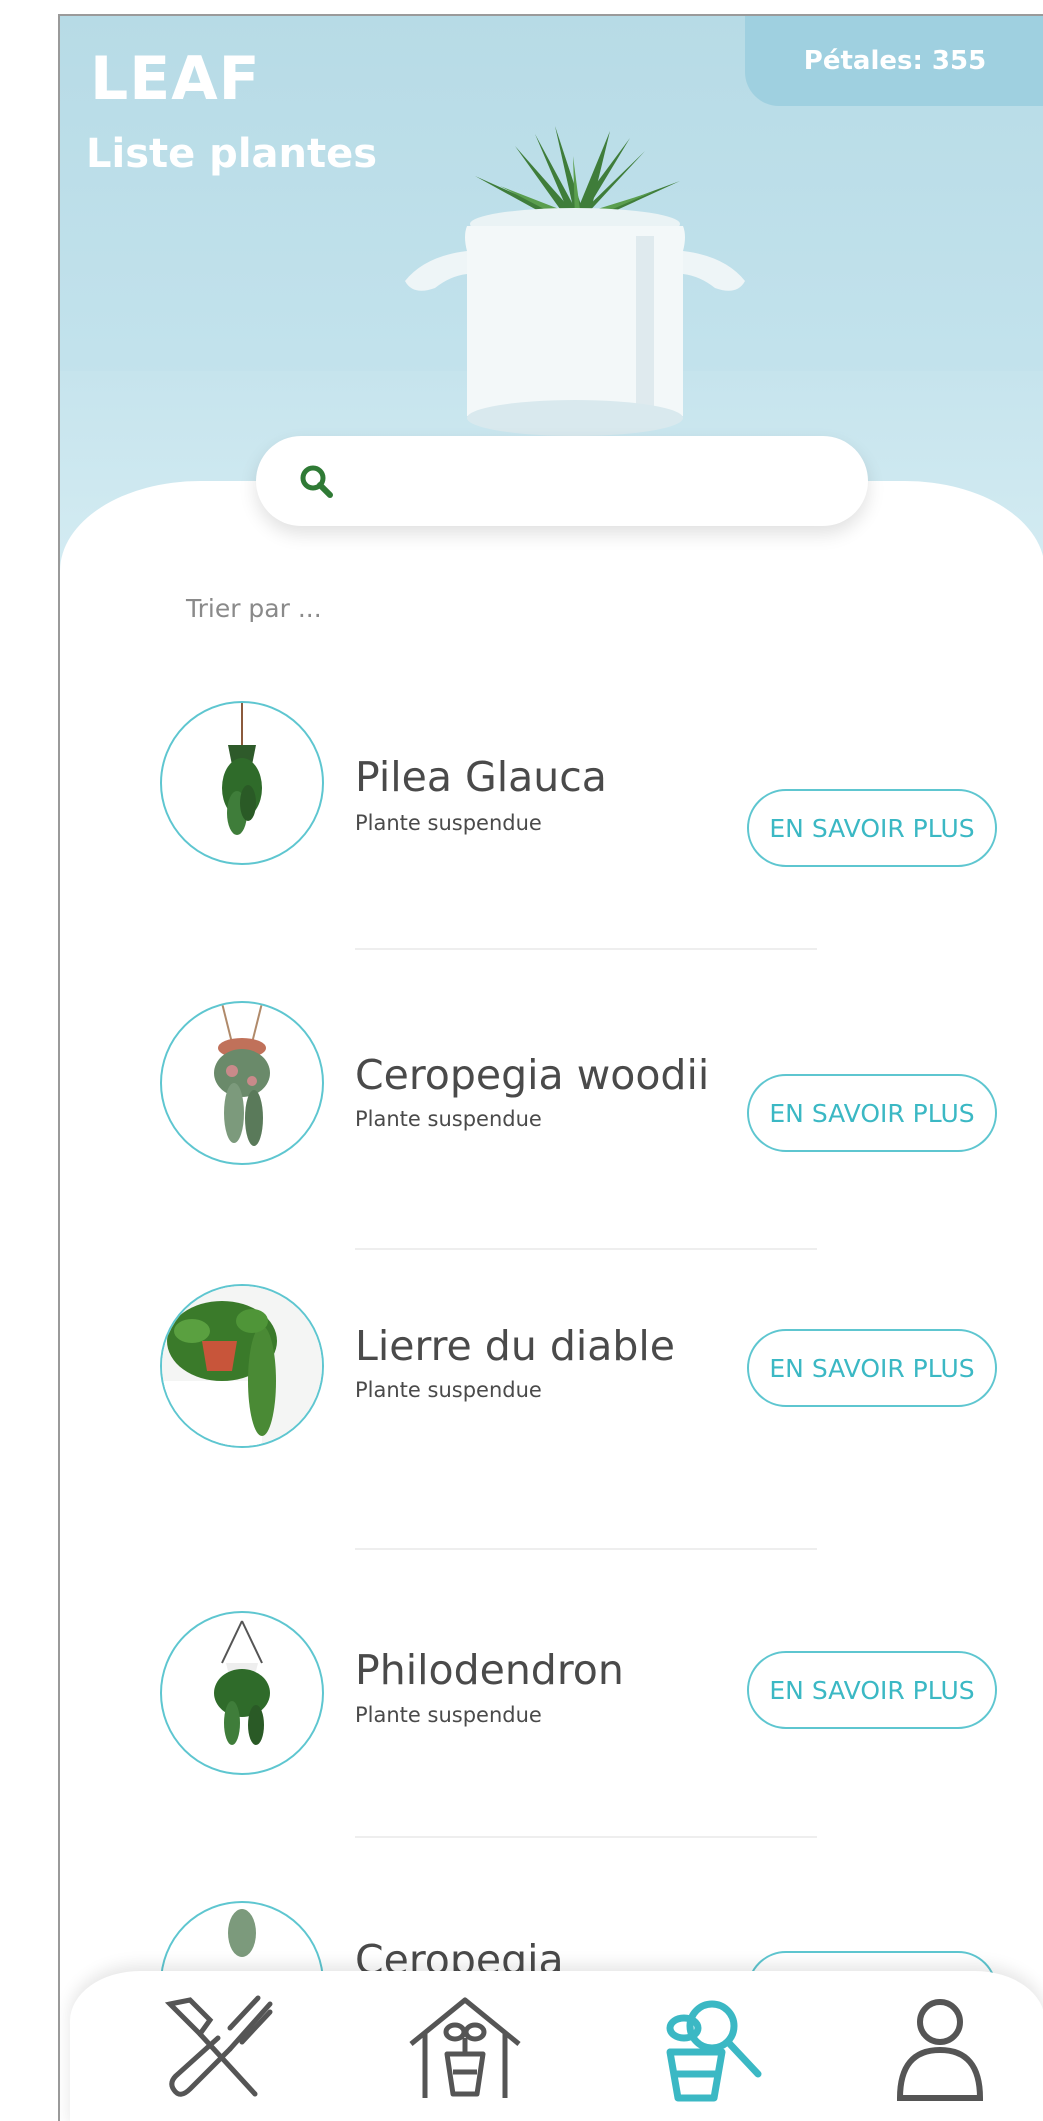 The height and width of the screenshot is (2121, 1043). I want to click on plant-house-icon, so click(465, 2051).